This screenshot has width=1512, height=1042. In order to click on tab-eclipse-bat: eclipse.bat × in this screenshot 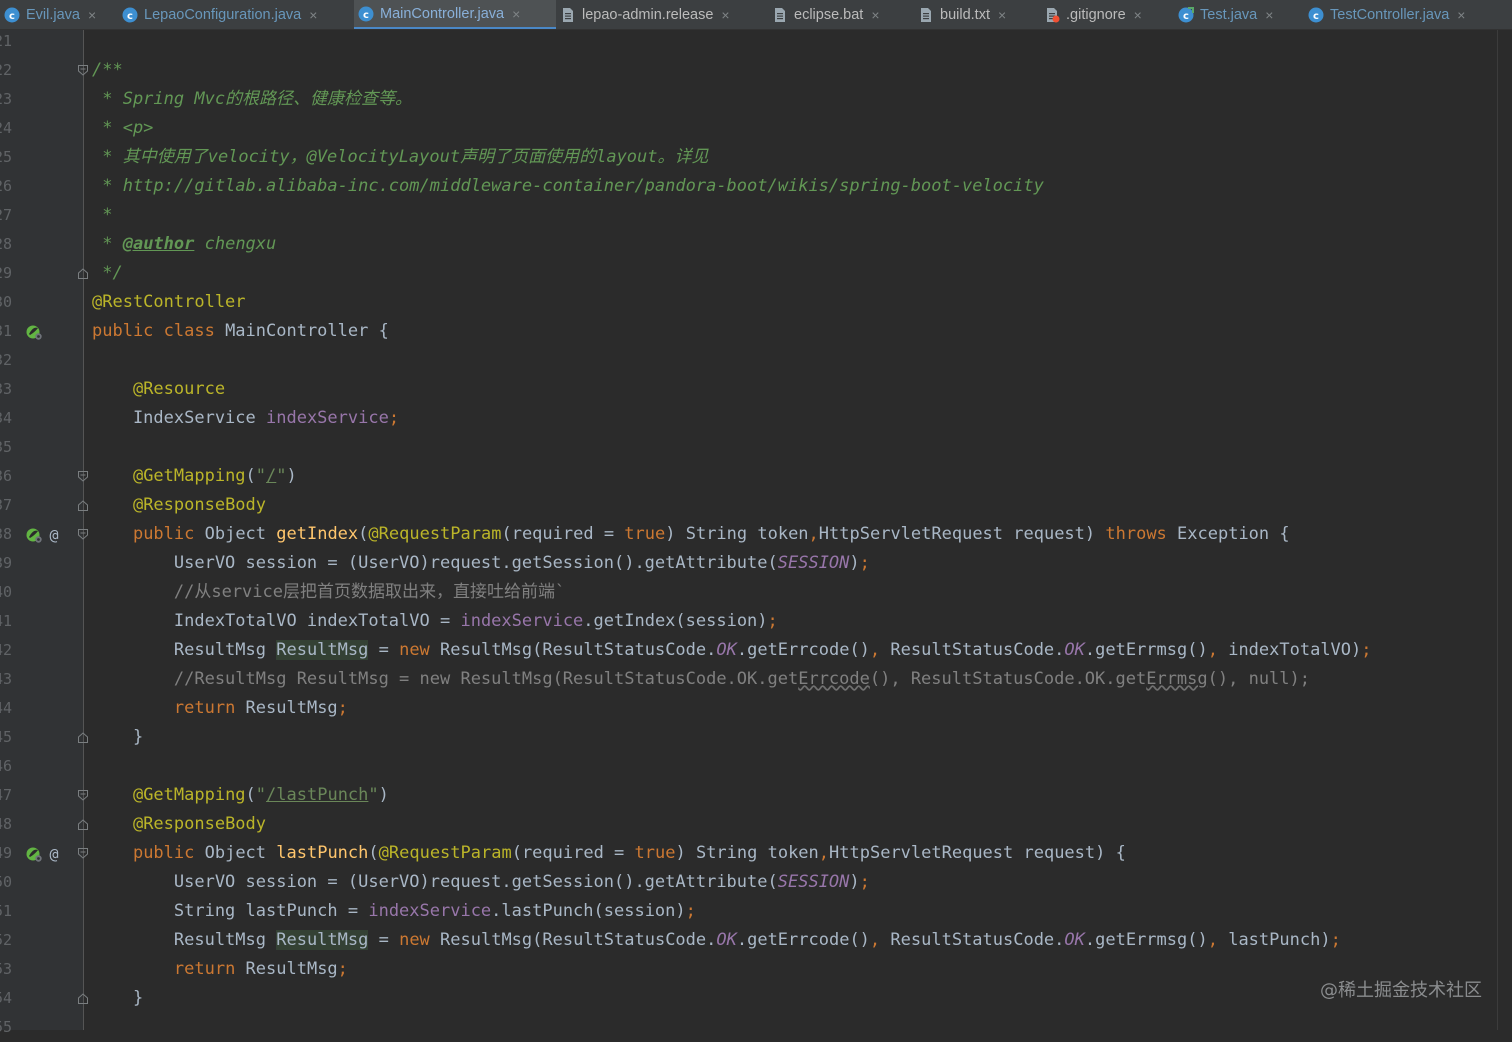, I will do `click(841, 14)`.